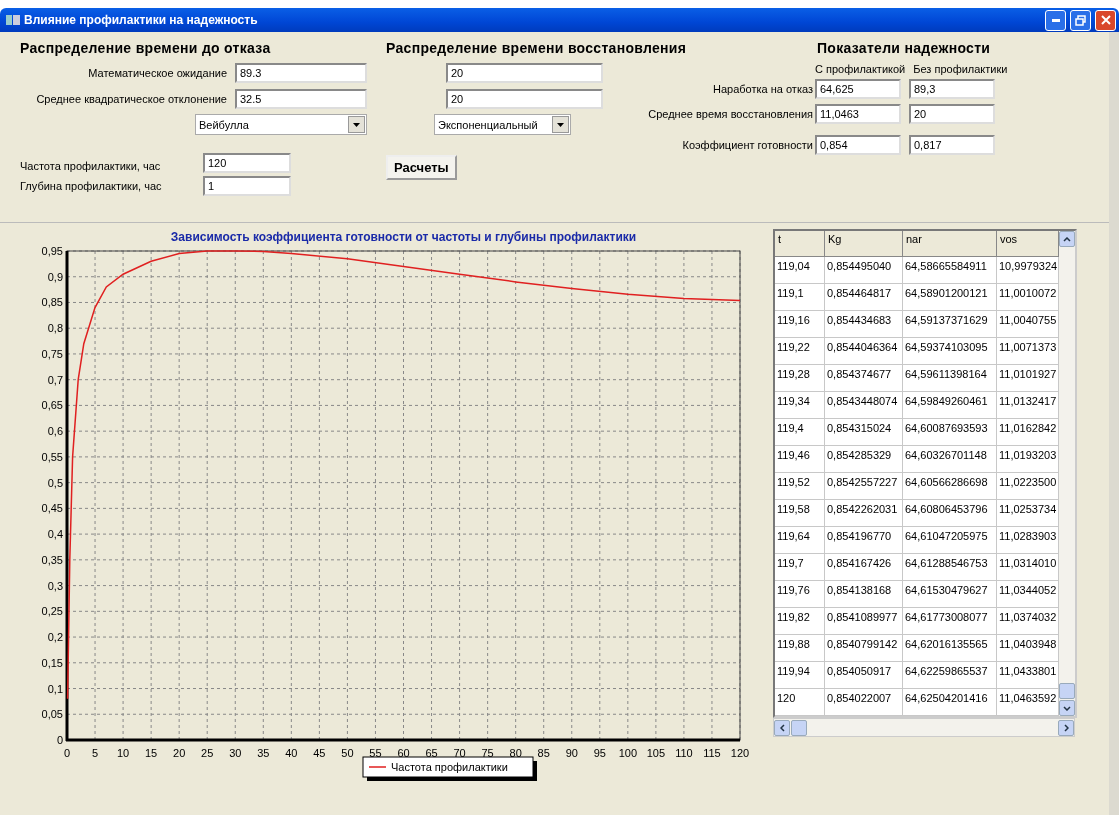 The image size is (1119, 815). I want to click on x-tick-label: 25, so click(207, 753).